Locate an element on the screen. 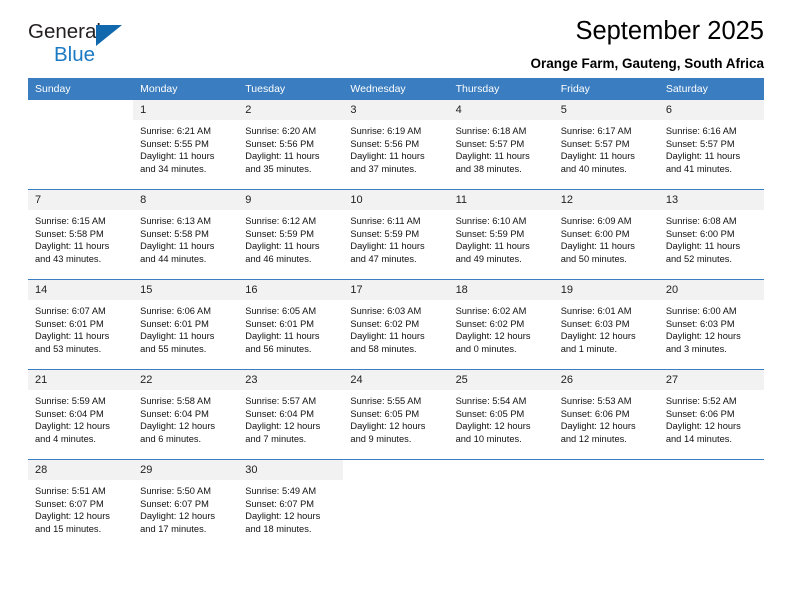 Image resolution: width=792 pixels, height=612 pixels. sunrise-text: Sunrise: 6:21 AM is located at coordinates (175, 131).